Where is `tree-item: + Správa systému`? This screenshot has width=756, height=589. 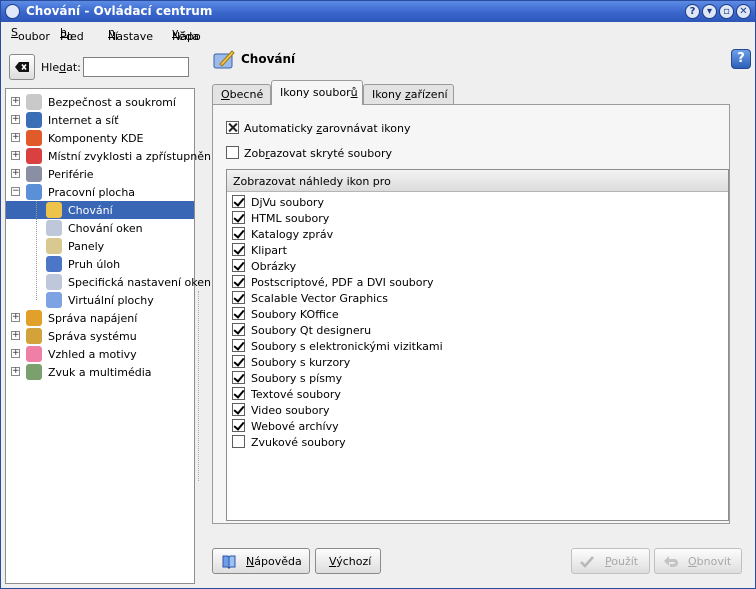 tree-item: + Správa systému is located at coordinates (100, 336).